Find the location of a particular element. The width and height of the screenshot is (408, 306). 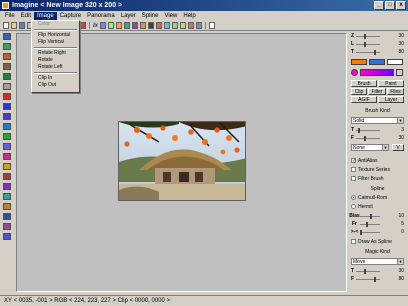

effects-icon is located at coordinates (135, 25).